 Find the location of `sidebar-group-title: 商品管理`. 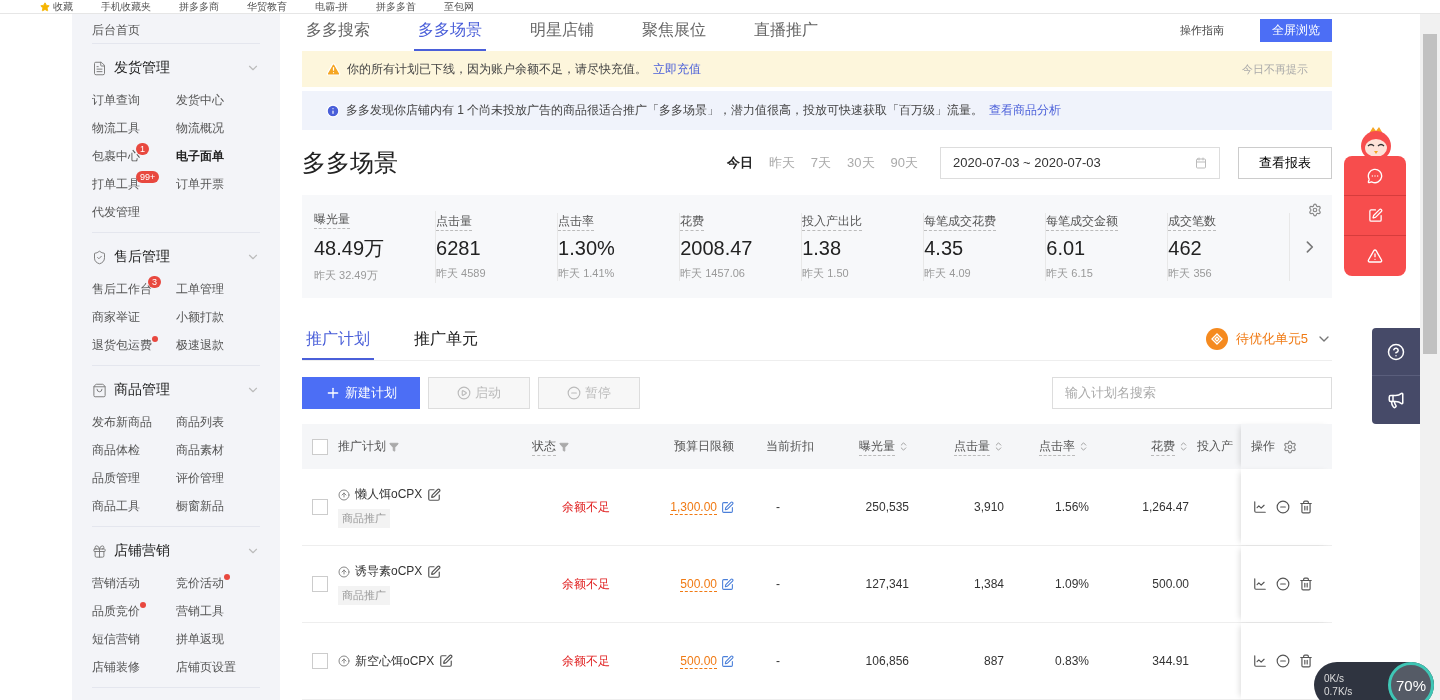

sidebar-group-title: 商品管理 is located at coordinates (176, 390).